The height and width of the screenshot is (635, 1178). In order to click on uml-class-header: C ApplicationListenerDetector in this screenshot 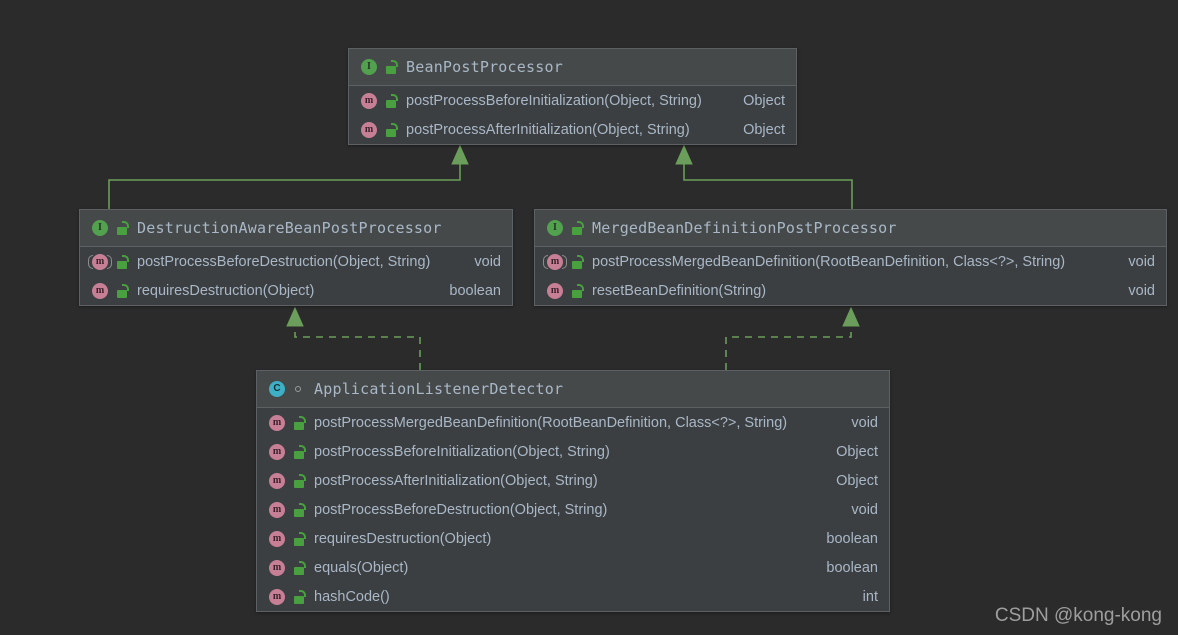, I will do `click(573, 389)`.